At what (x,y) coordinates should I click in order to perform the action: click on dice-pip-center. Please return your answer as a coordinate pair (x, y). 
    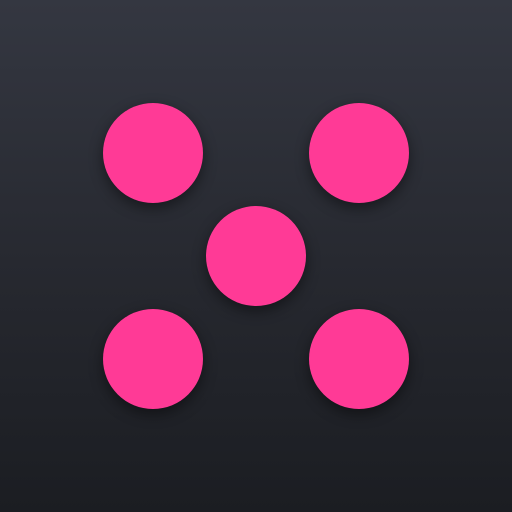
    Looking at the image, I should click on (256, 256).